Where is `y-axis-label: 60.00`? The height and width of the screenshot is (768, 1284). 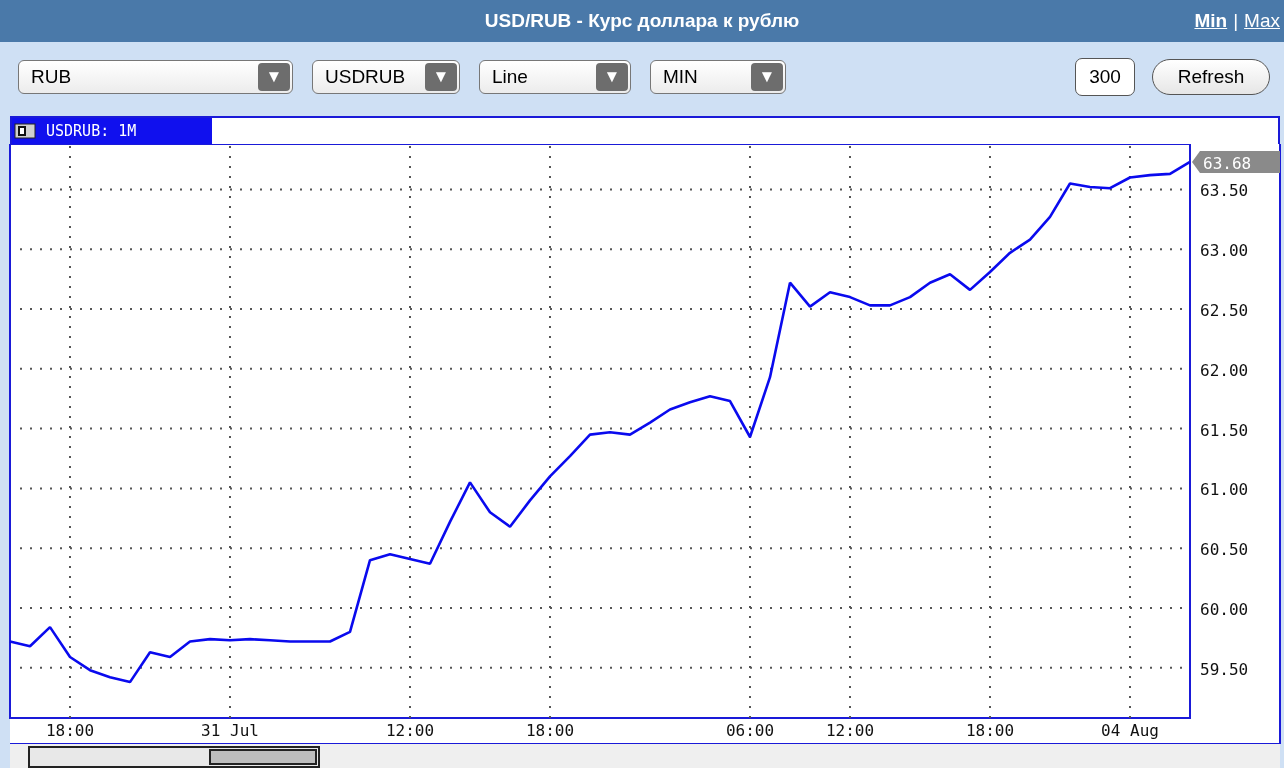
y-axis-label: 60.00 is located at coordinates (1224, 609).